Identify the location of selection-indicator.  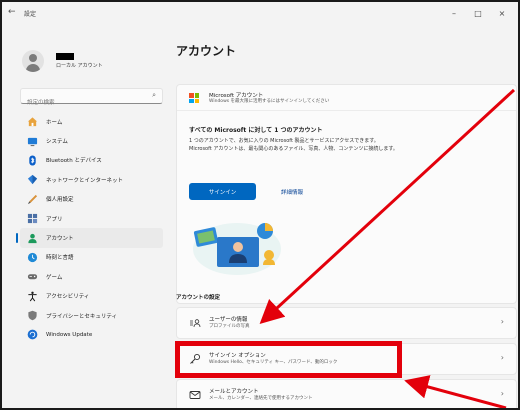
(17, 238).